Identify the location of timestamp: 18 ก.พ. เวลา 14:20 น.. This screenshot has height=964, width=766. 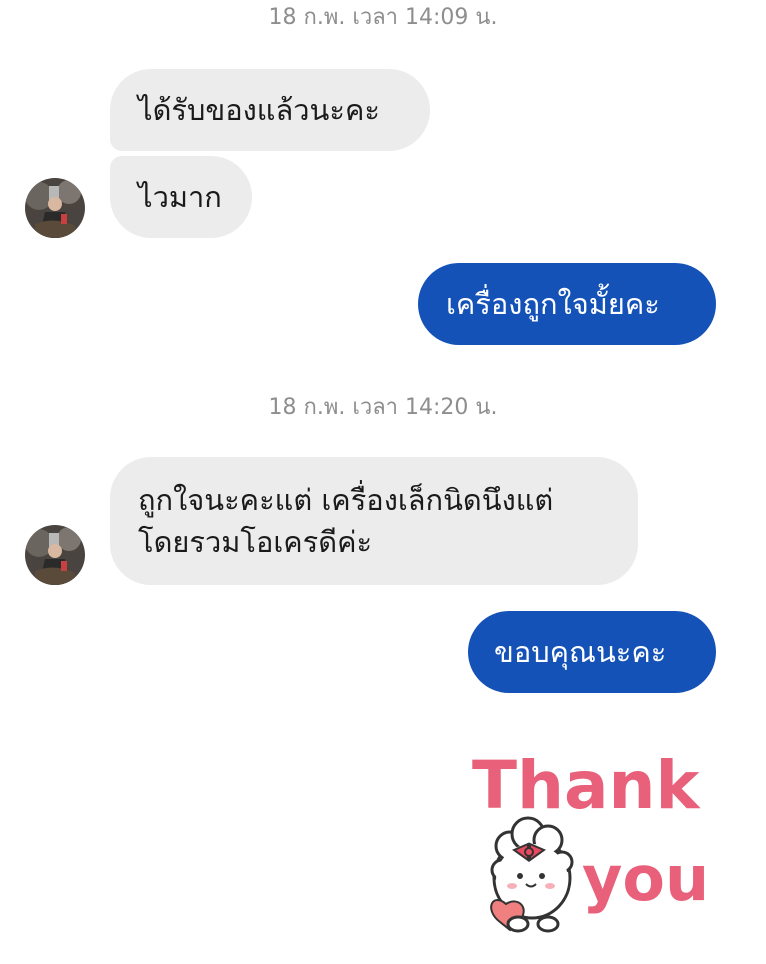
(383, 407).